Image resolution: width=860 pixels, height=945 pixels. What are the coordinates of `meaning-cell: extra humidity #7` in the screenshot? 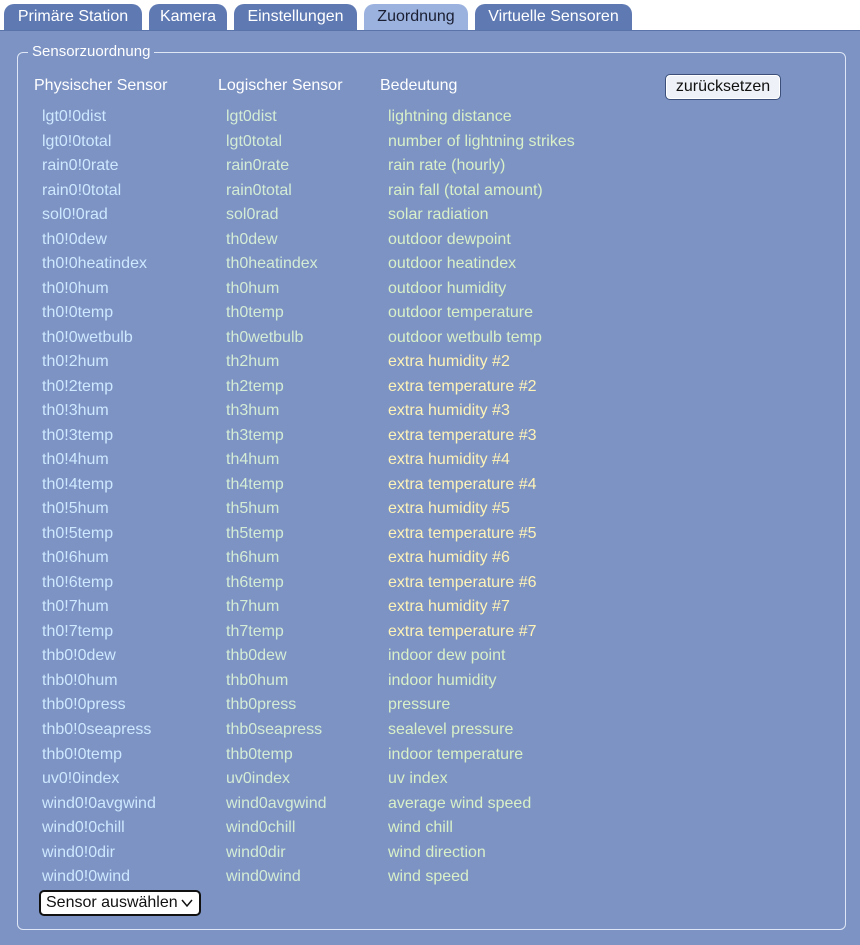 It's located at (449, 607).